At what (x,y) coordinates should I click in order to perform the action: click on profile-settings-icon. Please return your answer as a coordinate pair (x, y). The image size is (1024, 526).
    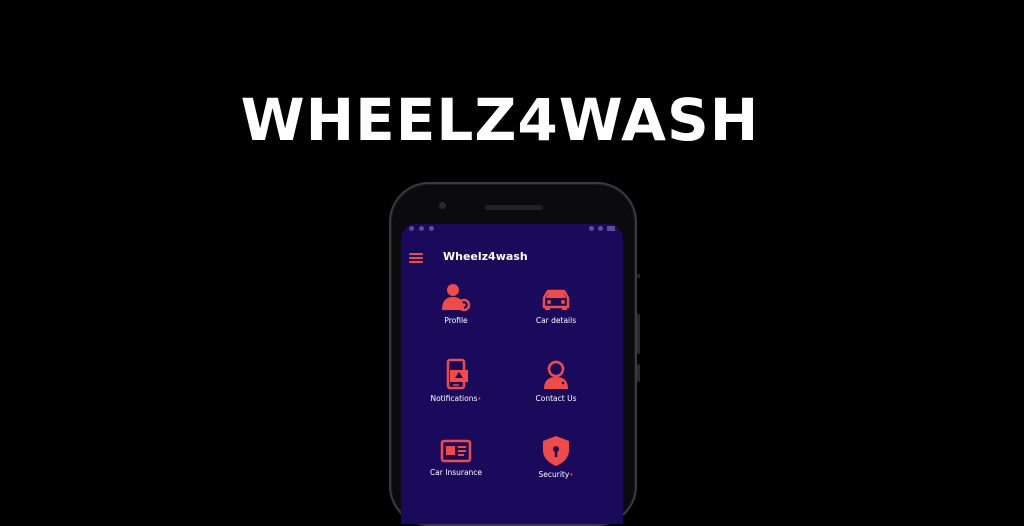
    Looking at the image, I should click on (456, 298).